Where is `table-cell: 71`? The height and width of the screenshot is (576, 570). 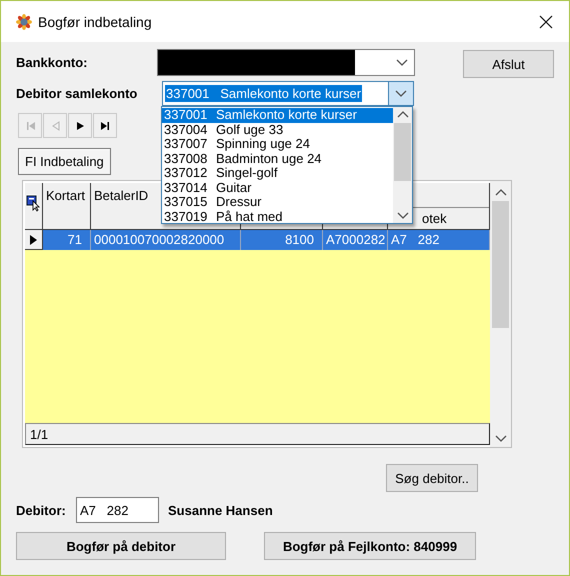
table-cell: 71 is located at coordinates (67, 240).